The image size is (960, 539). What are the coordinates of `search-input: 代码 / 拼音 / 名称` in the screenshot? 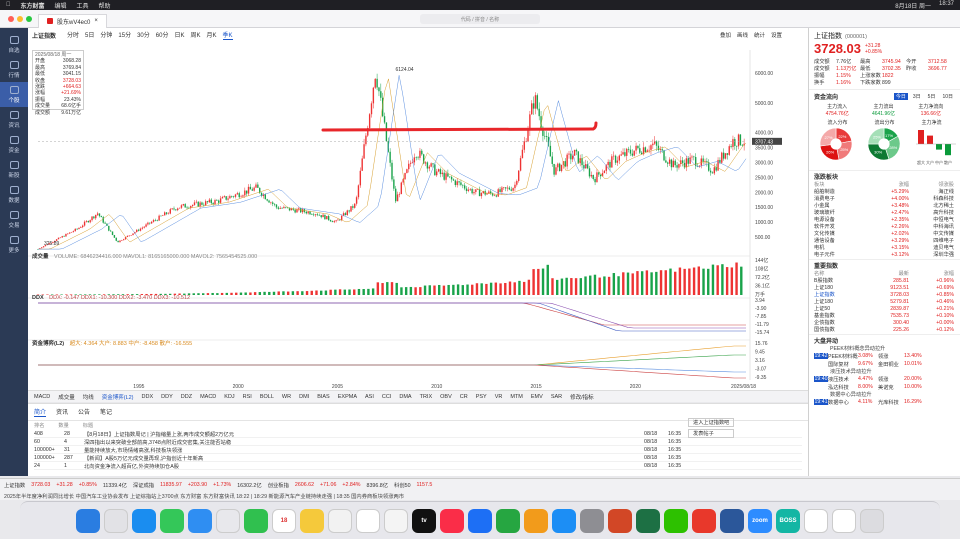 It's located at (480, 19).